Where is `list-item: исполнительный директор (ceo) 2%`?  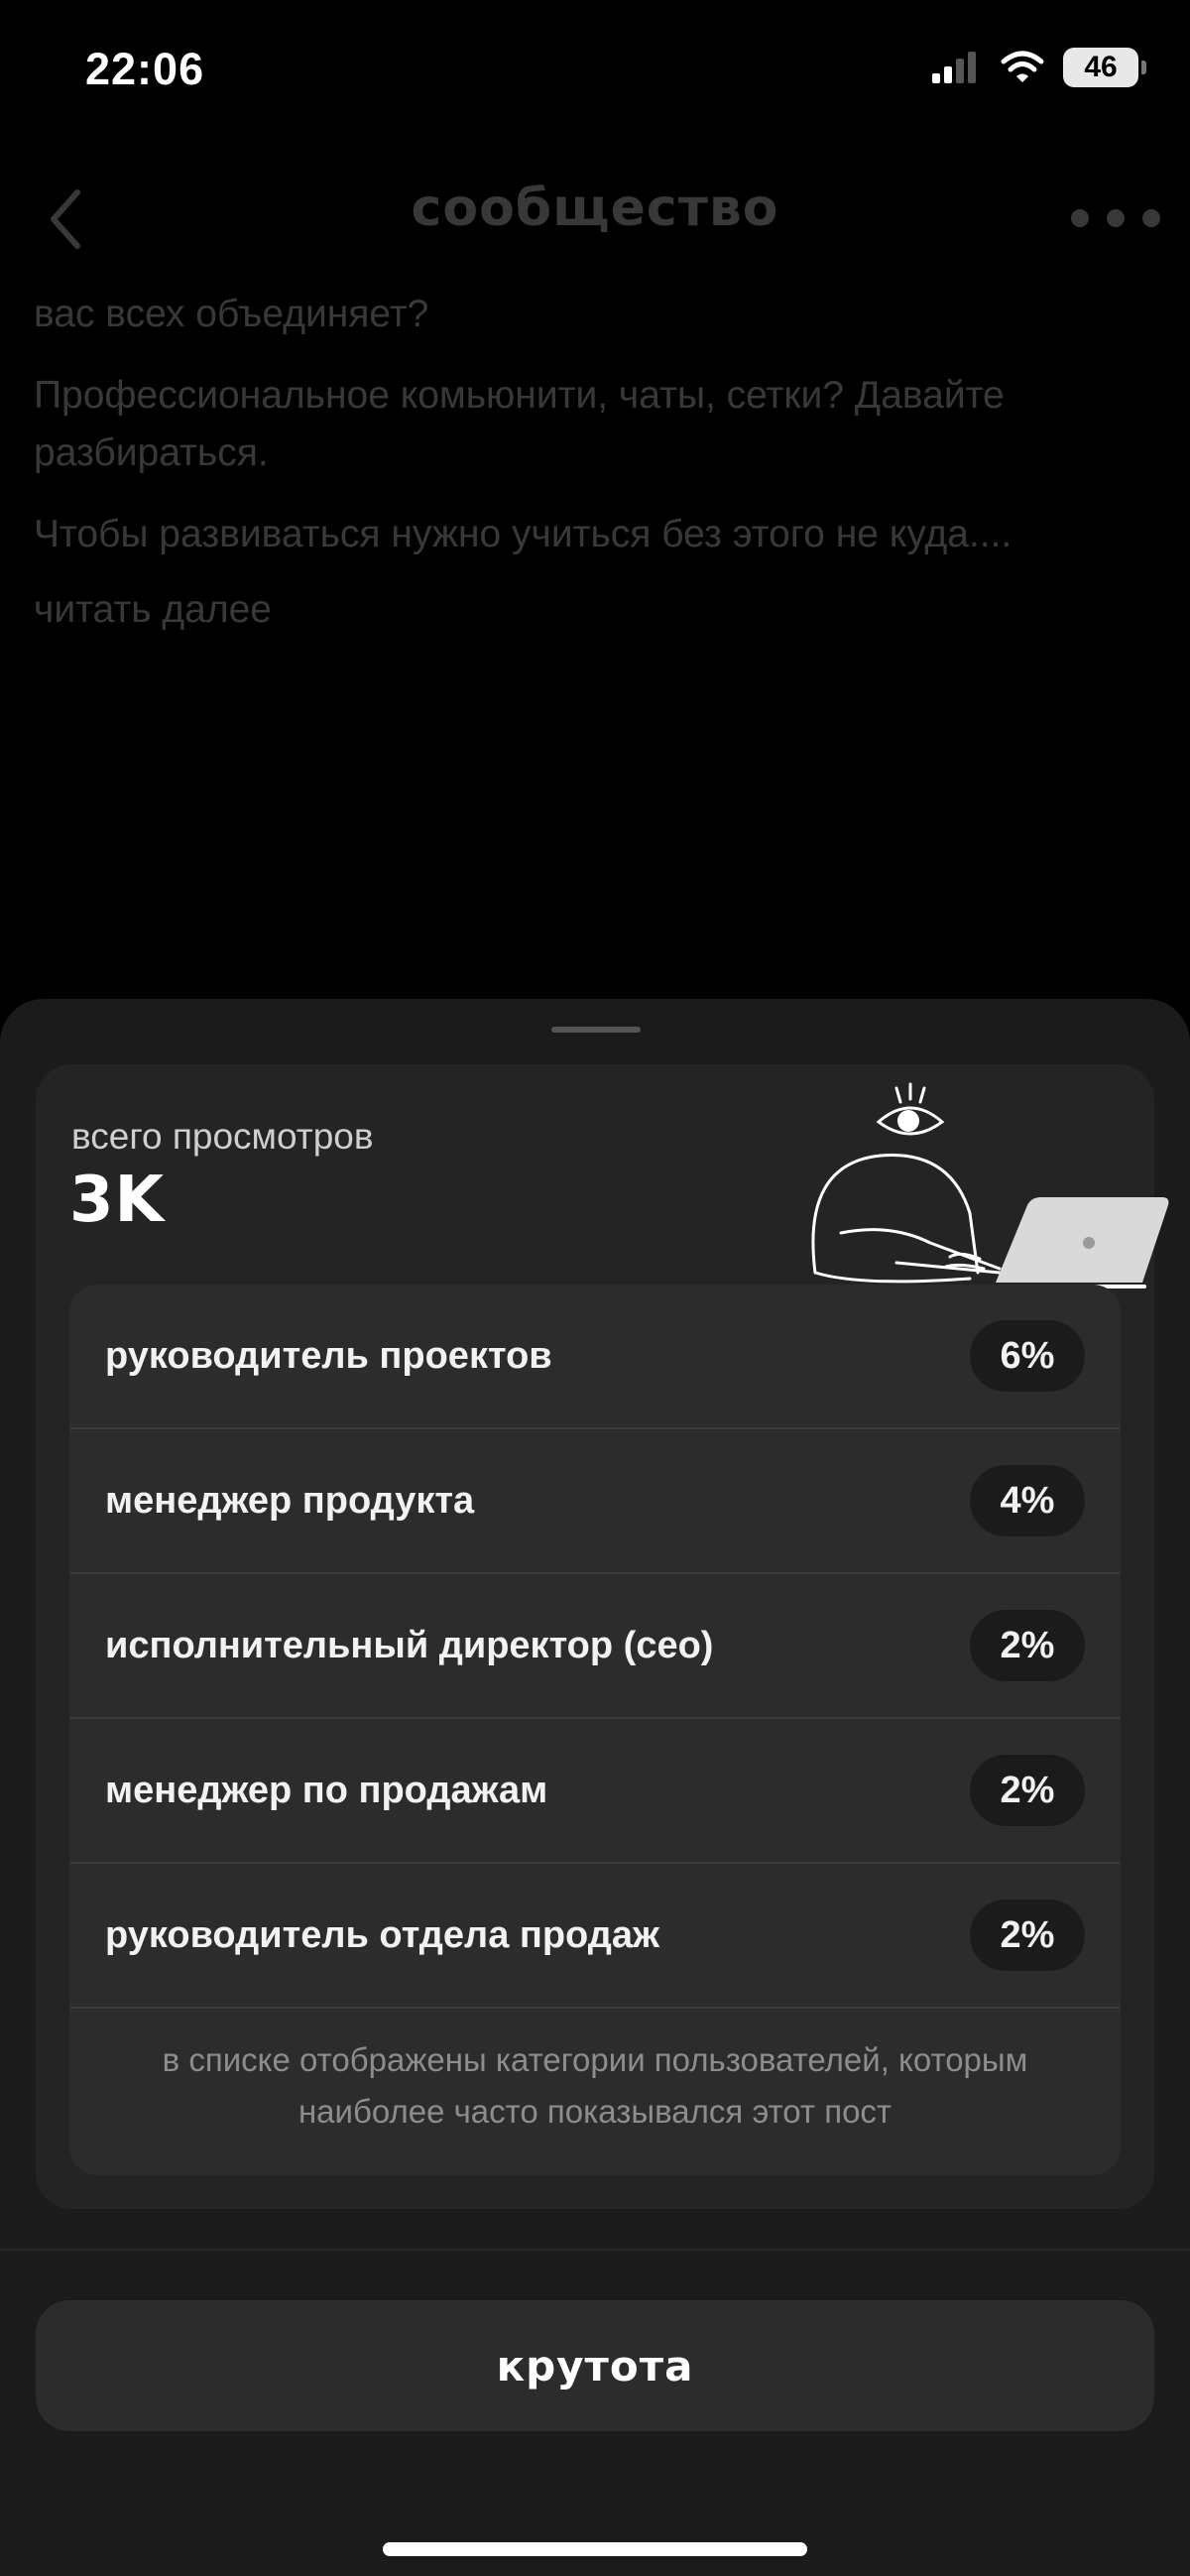
list-item: исполнительный директор (ceo) 2% is located at coordinates (595, 1646).